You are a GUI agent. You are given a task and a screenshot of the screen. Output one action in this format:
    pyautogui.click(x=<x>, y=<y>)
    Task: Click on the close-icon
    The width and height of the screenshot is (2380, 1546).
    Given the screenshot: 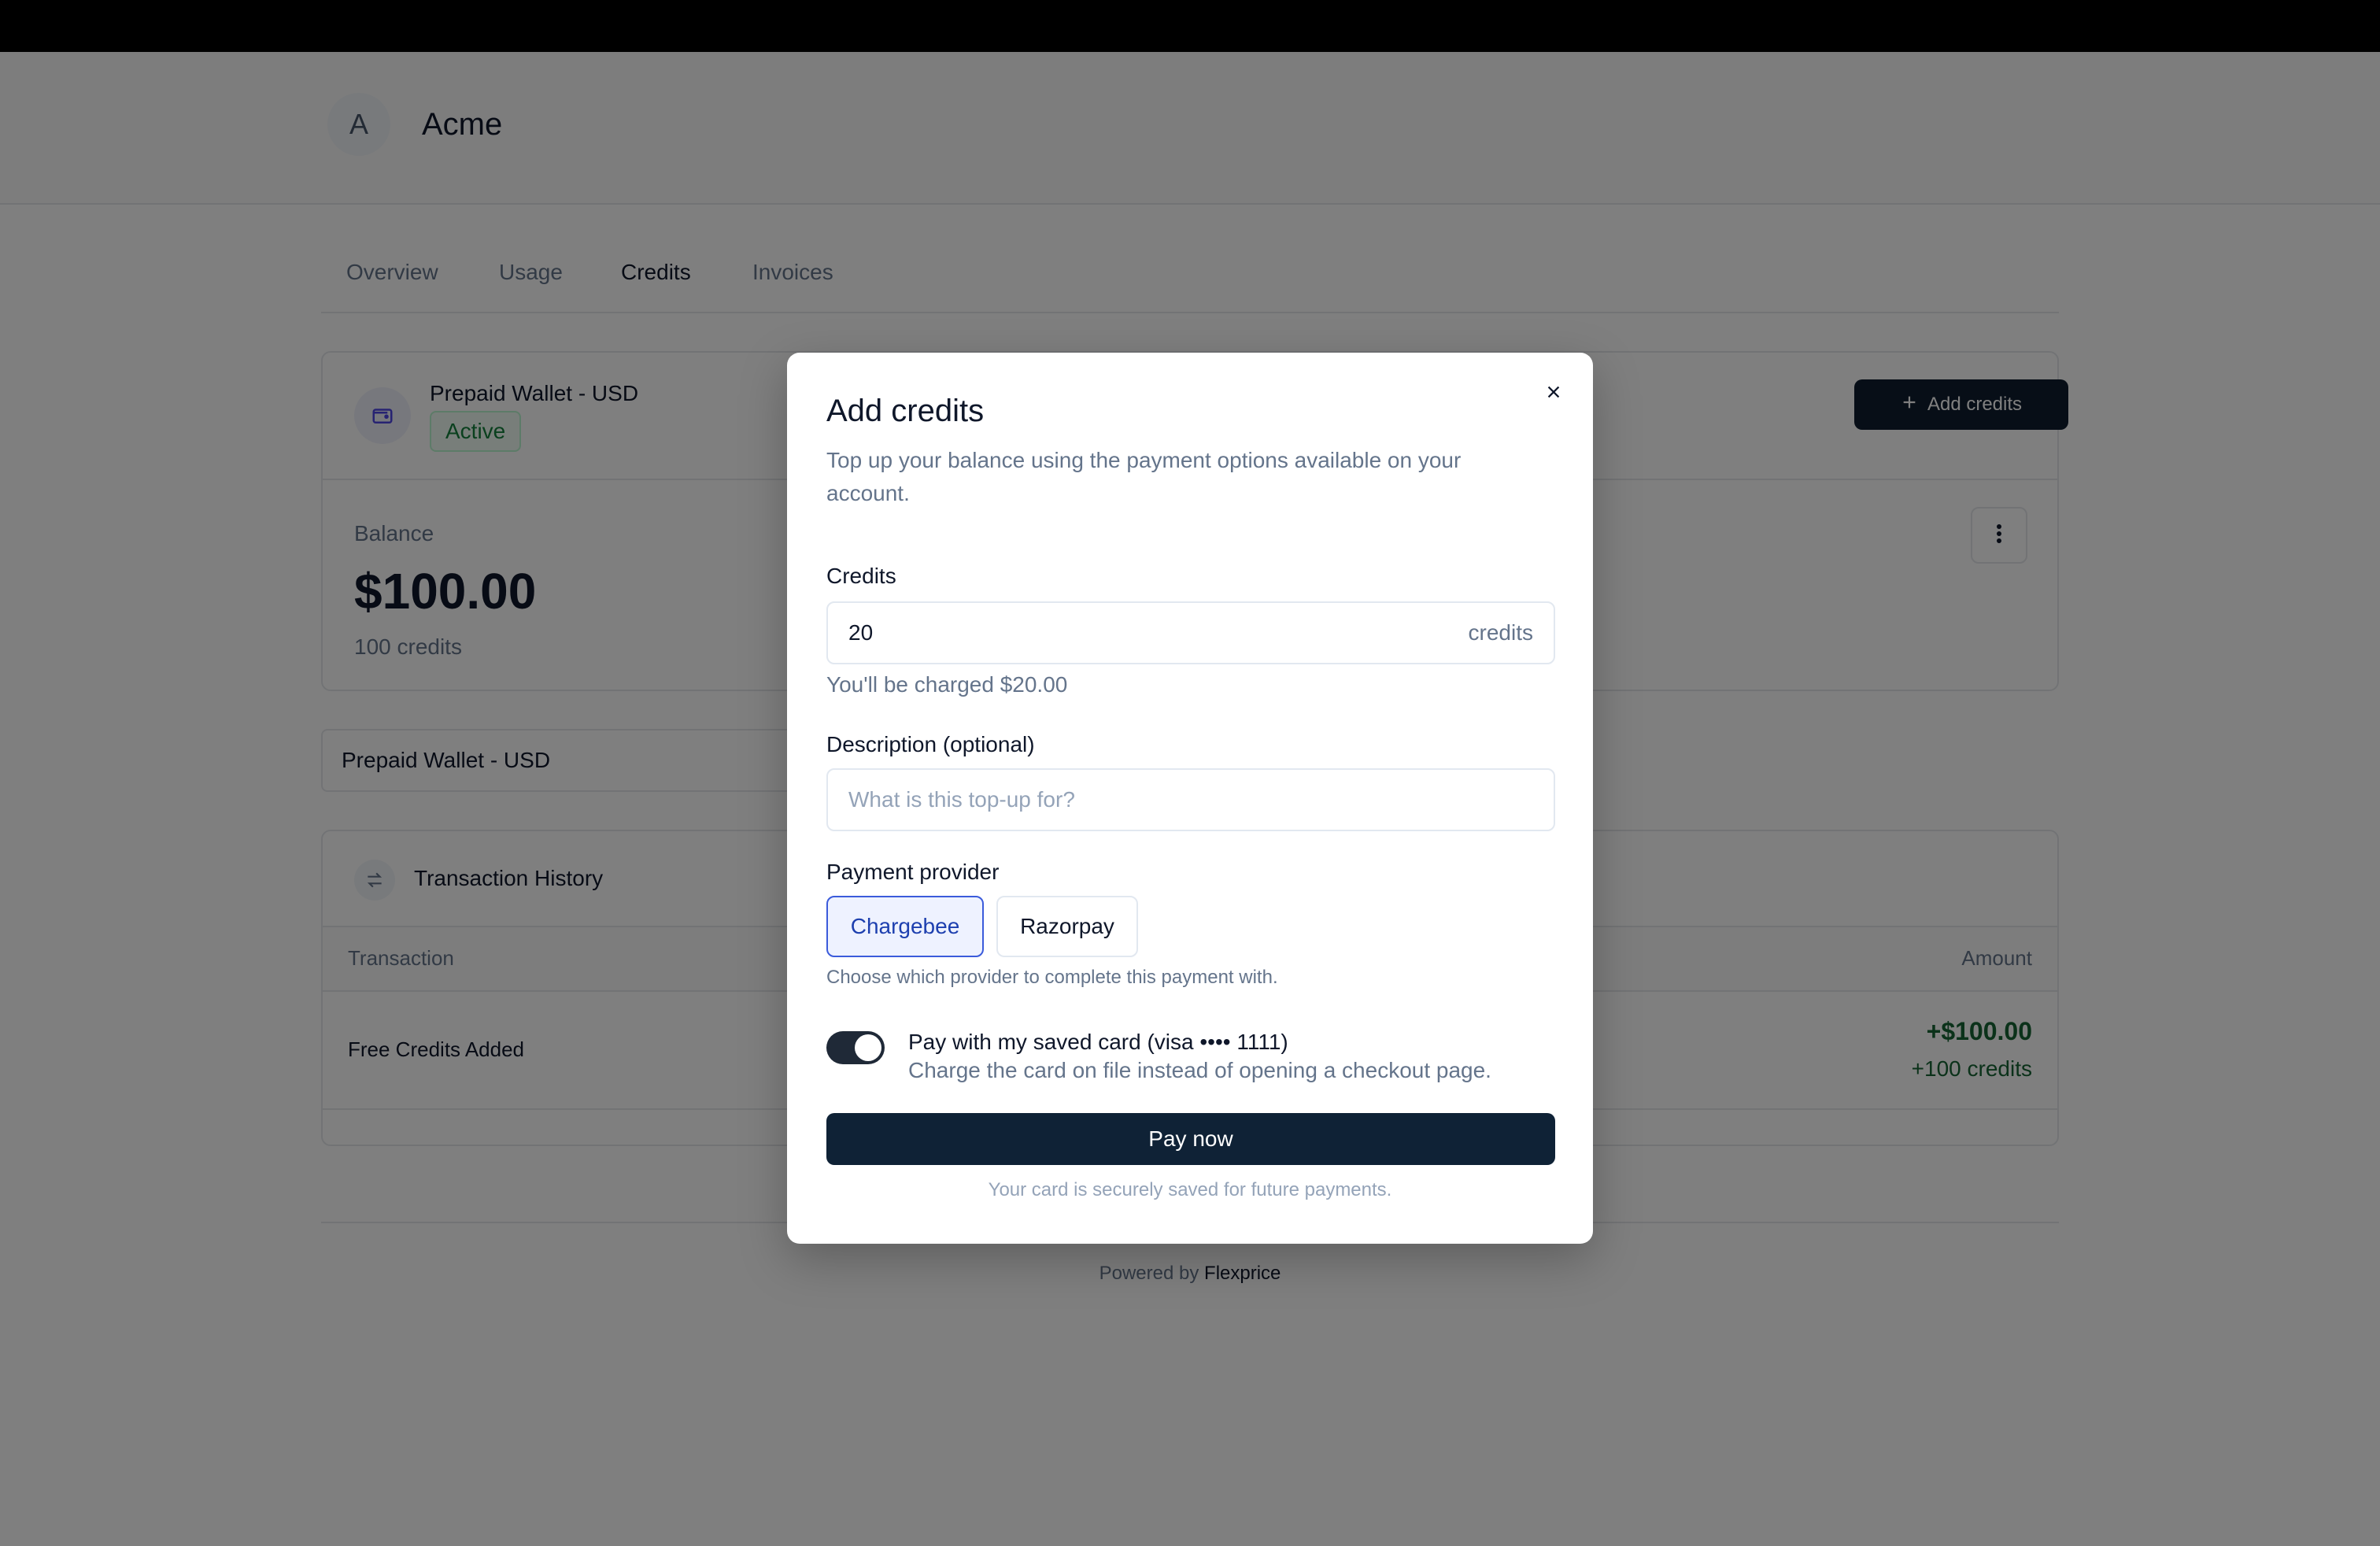 What is the action you would take?
    pyautogui.click(x=1553, y=394)
    